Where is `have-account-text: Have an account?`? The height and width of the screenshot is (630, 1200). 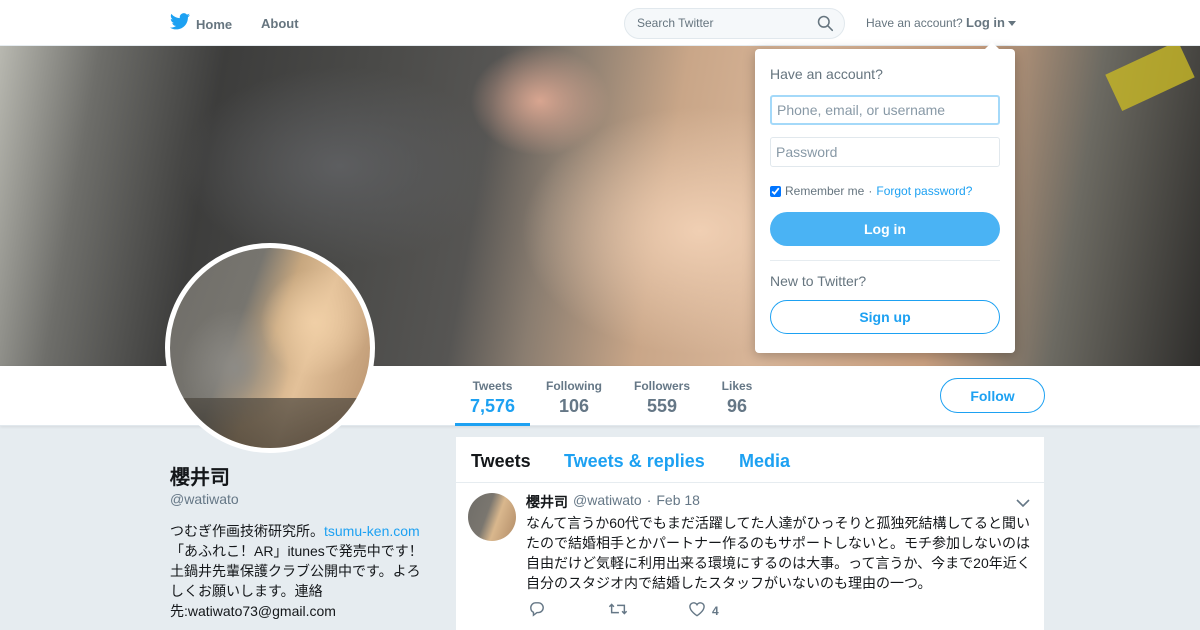 have-account-text: Have an account? is located at coordinates (914, 23).